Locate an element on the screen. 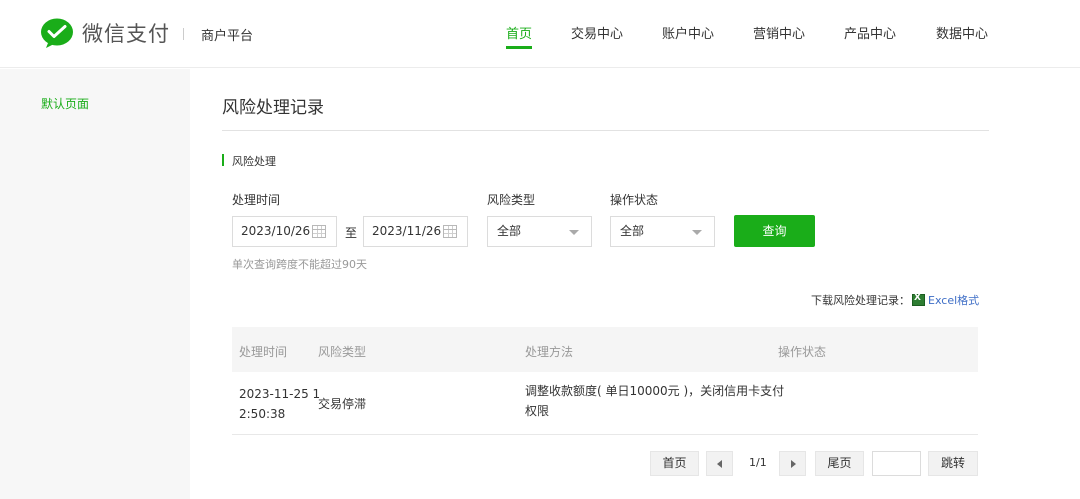  status-label: 操作状态 is located at coordinates (634, 200).